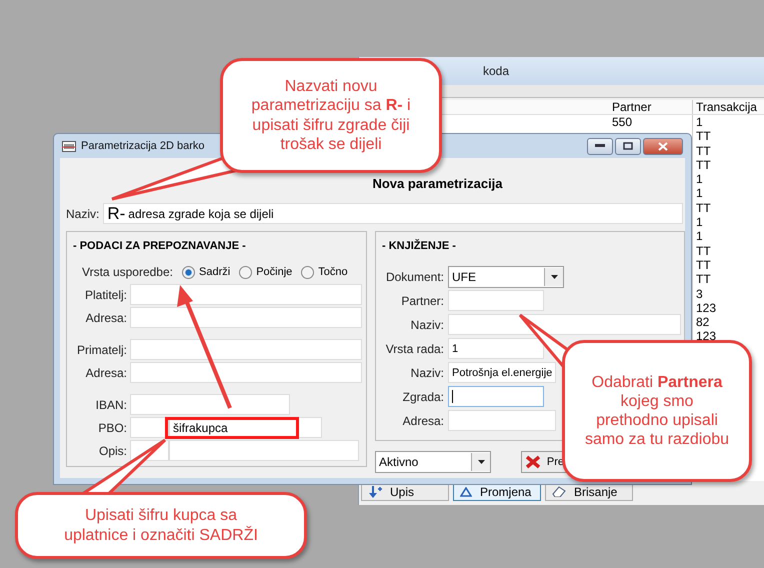 Image resolution: width=764 pixels, height=568 pixels. What do you see at coordinates (496, 348) in the screenshot?
I see `input-field: 1` at bounding box center [496, 348].